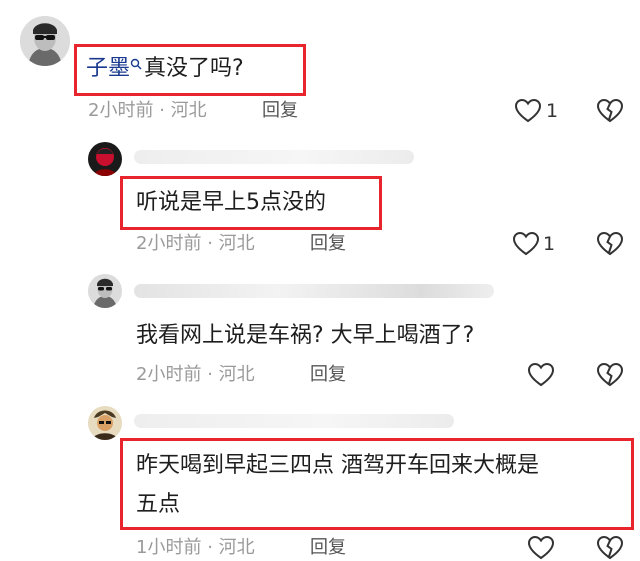 This screenshot has width=640, height=561. What do you see at coordinates (194, 68) in the screenshot?
I see `comment-body: 真没了吗?` at bounding box center [194, 68].